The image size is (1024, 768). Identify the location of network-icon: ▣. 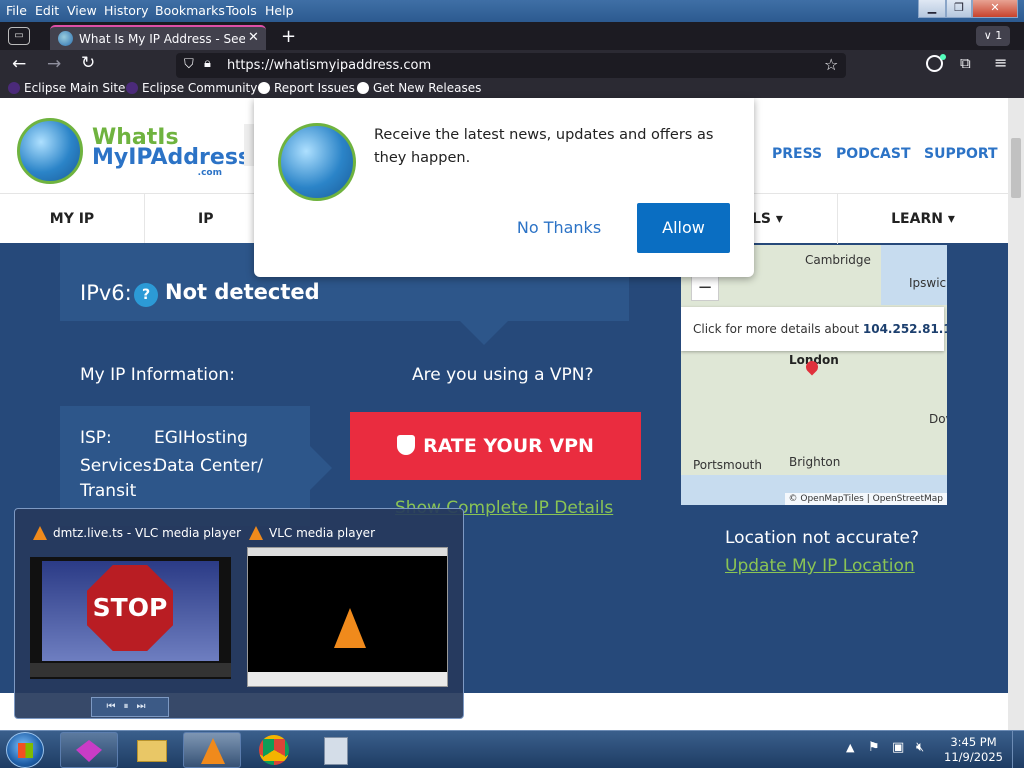
(898, 747).